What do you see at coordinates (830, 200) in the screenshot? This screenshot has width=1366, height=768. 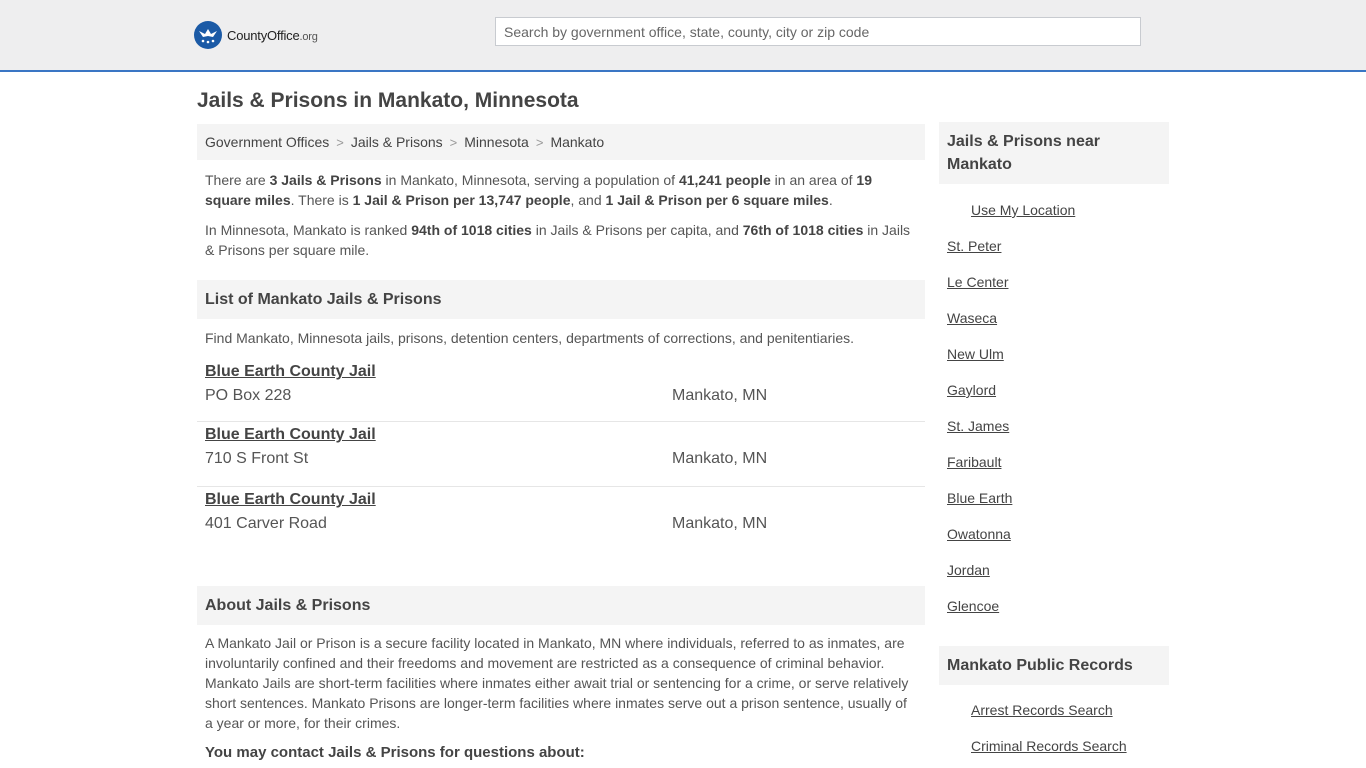 I see `intro-text: .` at bounding box center [830, 200].